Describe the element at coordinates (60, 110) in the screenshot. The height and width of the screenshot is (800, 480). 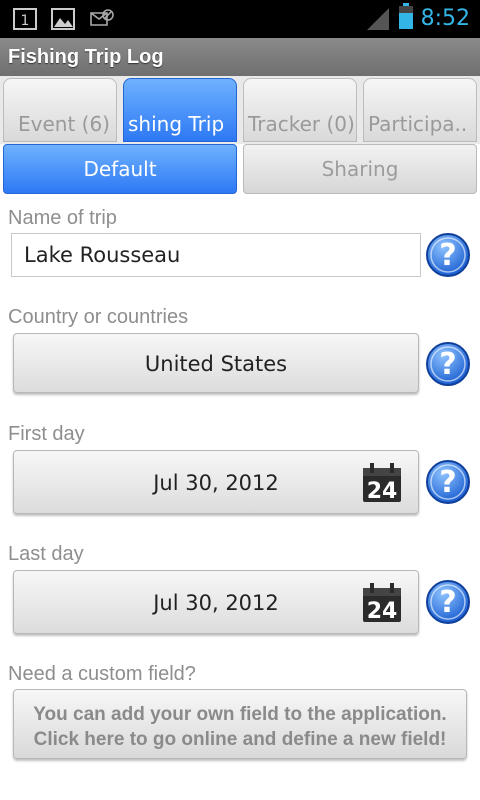
I see `tab-event: Event (6)` at that location.